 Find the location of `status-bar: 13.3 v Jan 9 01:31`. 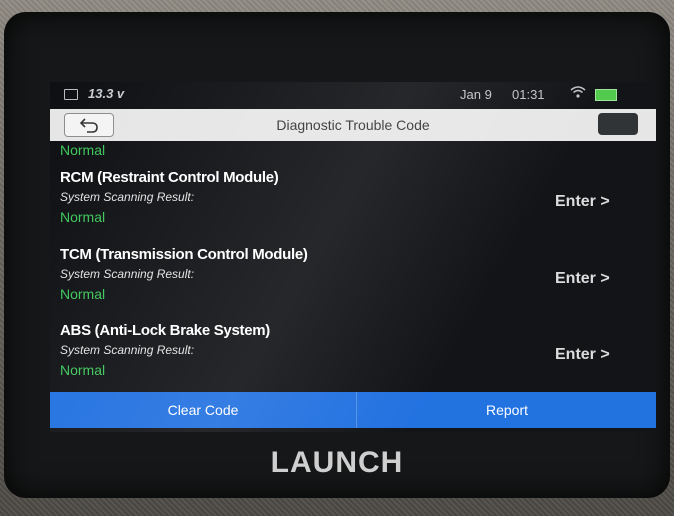

status-bar: 13.3 v Jan 9 01:31 is located at coordinates (353, 95).